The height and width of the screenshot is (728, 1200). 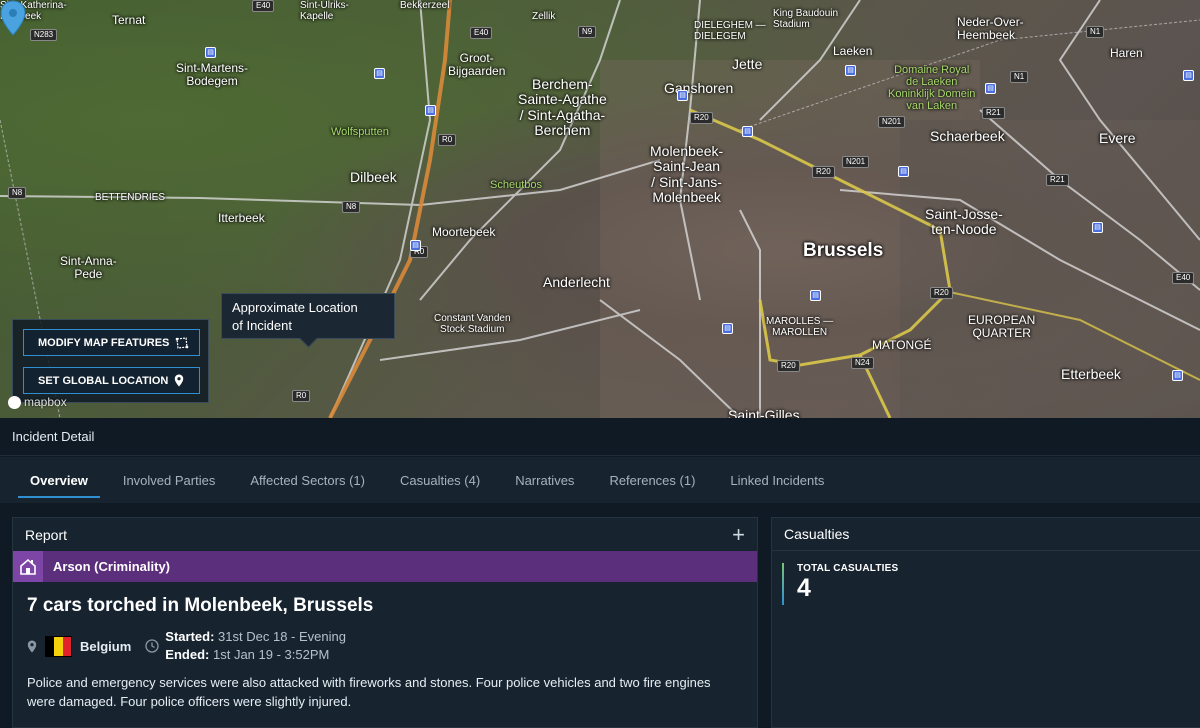 I want to click on map-pin-icon, so click(x=13, y=18).